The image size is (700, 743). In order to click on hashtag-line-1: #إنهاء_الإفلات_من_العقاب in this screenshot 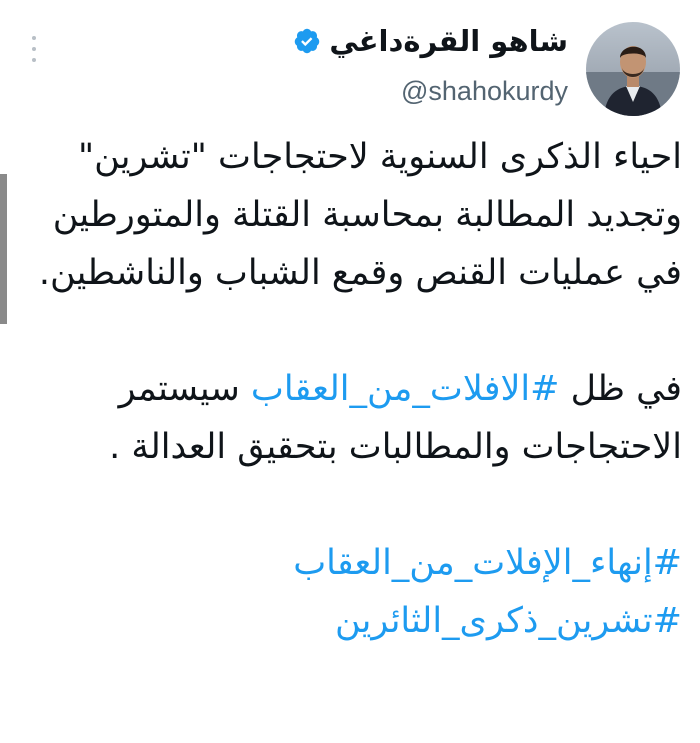, I will do `click(355, 563)`.